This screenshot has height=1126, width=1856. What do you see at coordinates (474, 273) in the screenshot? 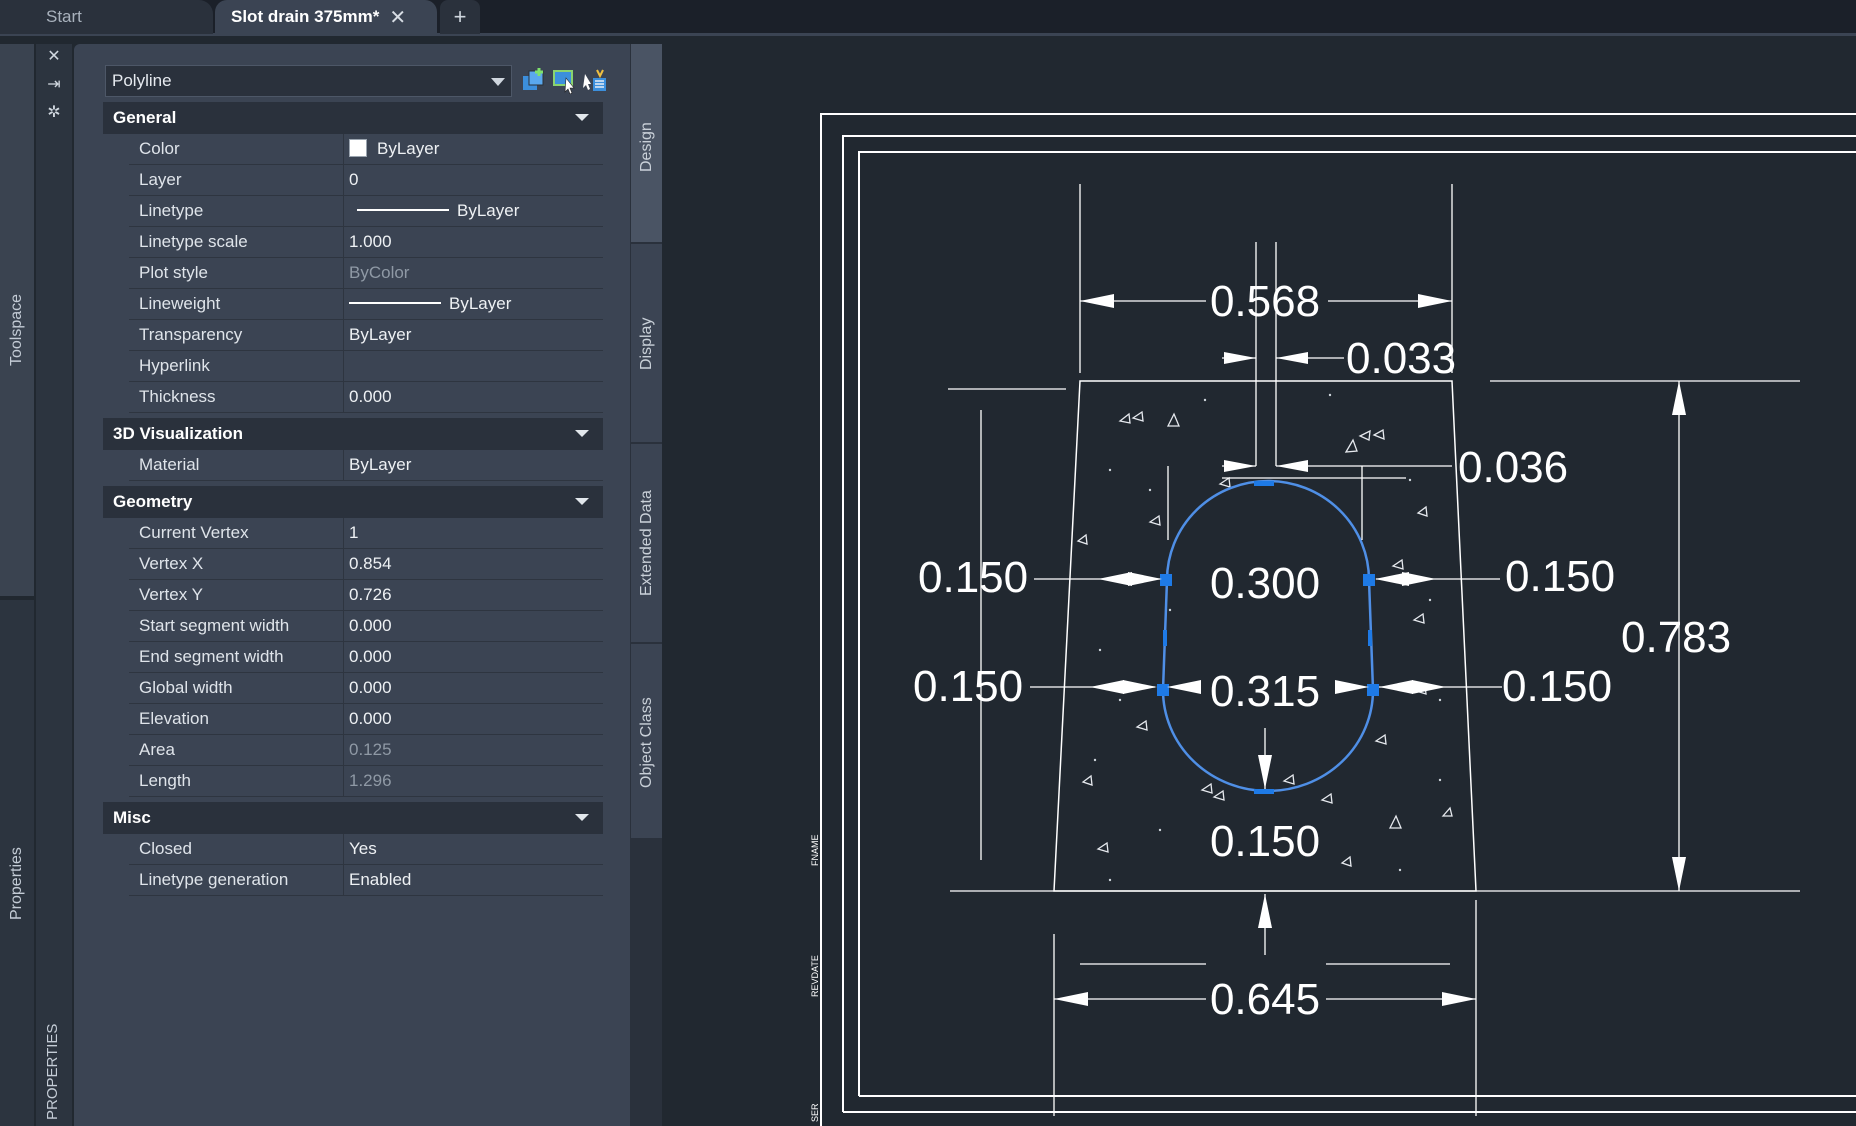
I see `prop-value: ByColor` at bounding box center [474, 273].